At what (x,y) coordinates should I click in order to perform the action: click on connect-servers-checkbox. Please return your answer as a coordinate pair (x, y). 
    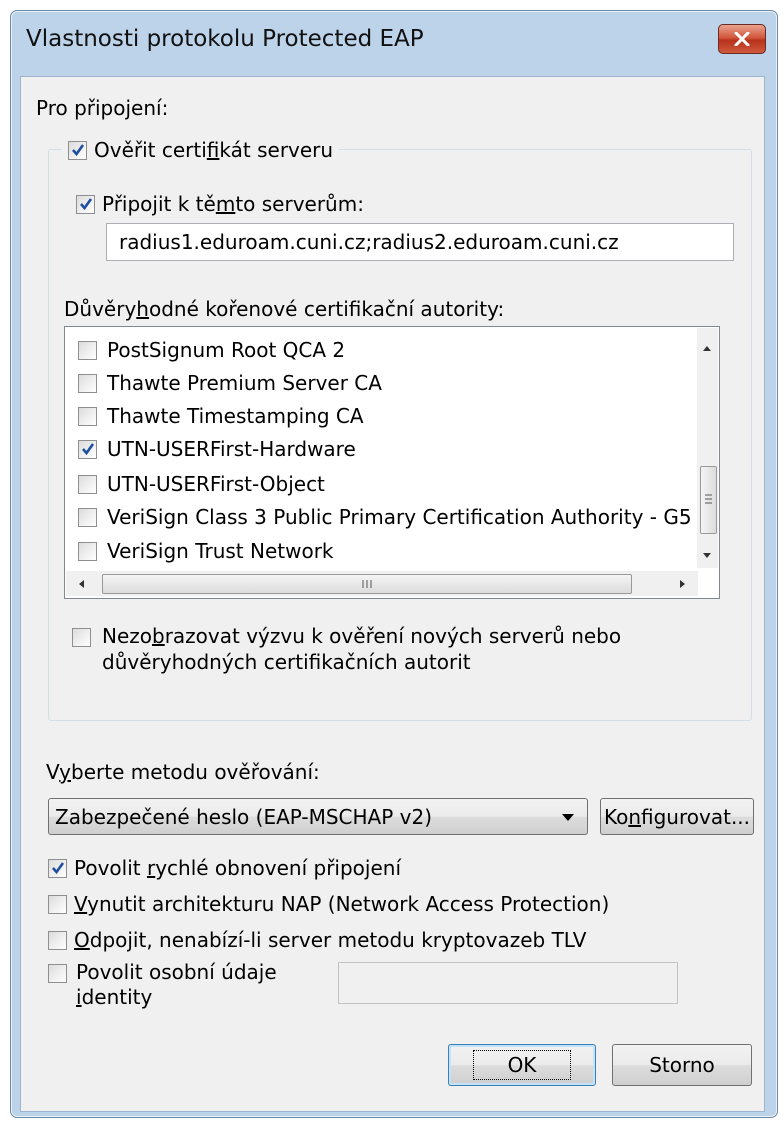
    Looking at the image, I should click on (85, 204).